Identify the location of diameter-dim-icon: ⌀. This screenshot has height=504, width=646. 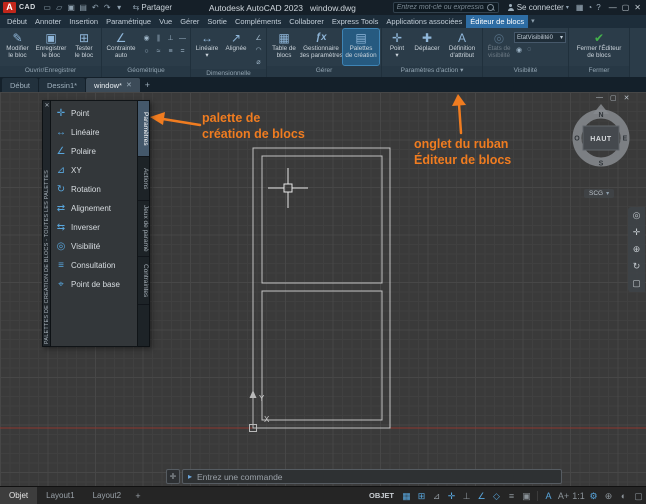
(258, 62).